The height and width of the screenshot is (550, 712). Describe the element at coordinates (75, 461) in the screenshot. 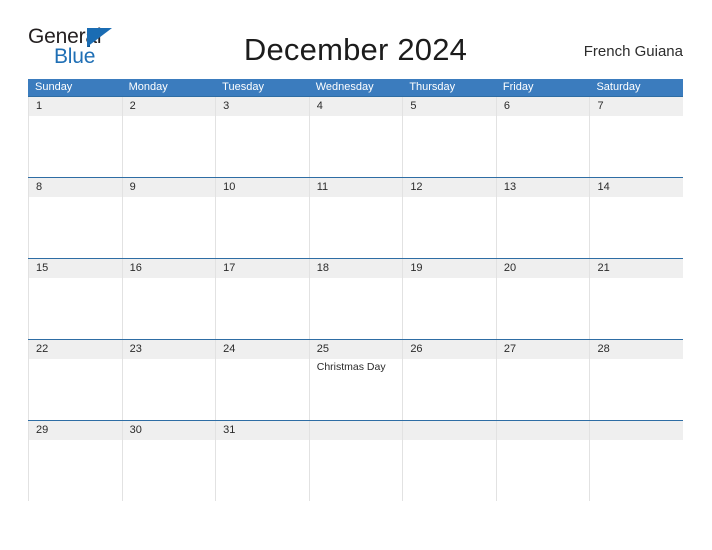

I see `day-cell: 29` at that location.